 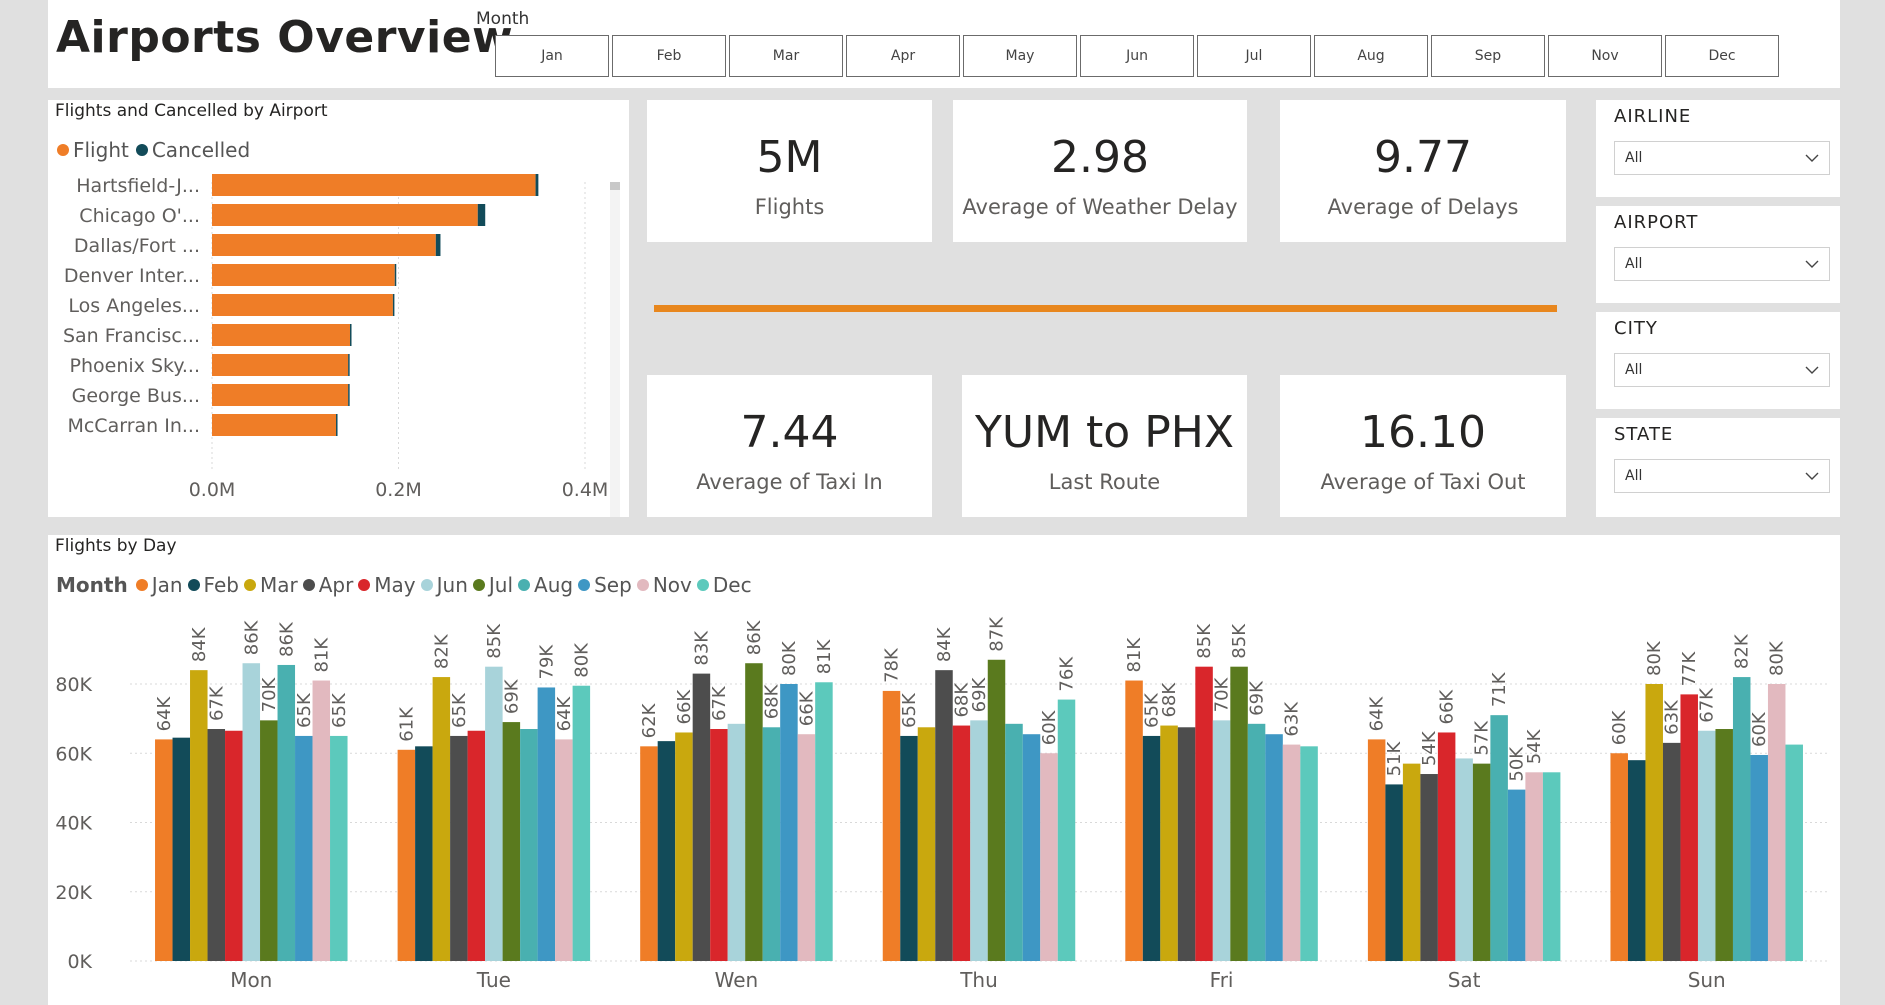 I want to click on month-button-jan: Jan, so click(x=552, y=56).